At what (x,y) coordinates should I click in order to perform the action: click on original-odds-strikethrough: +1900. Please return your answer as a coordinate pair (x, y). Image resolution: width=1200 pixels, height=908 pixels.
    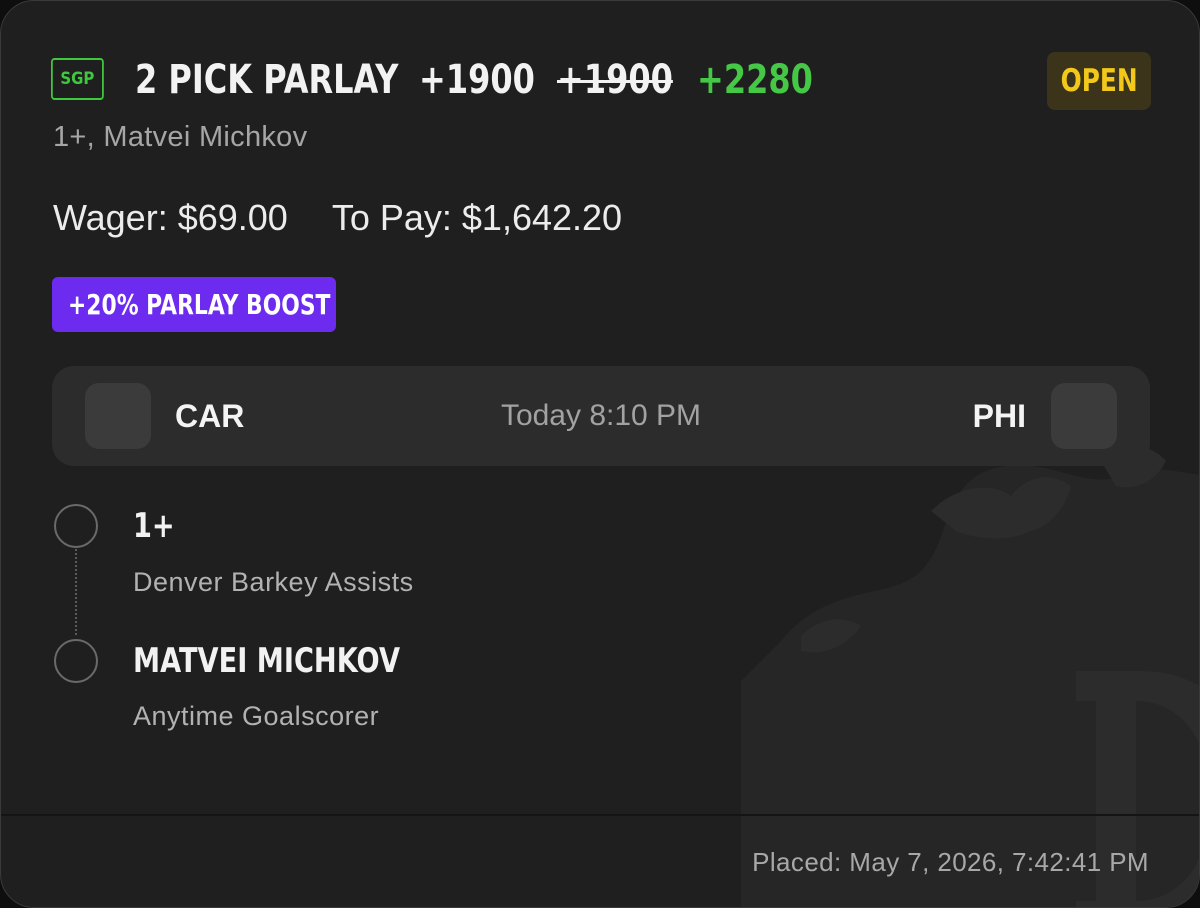
    Looking at the image, I should click on (615, 80).